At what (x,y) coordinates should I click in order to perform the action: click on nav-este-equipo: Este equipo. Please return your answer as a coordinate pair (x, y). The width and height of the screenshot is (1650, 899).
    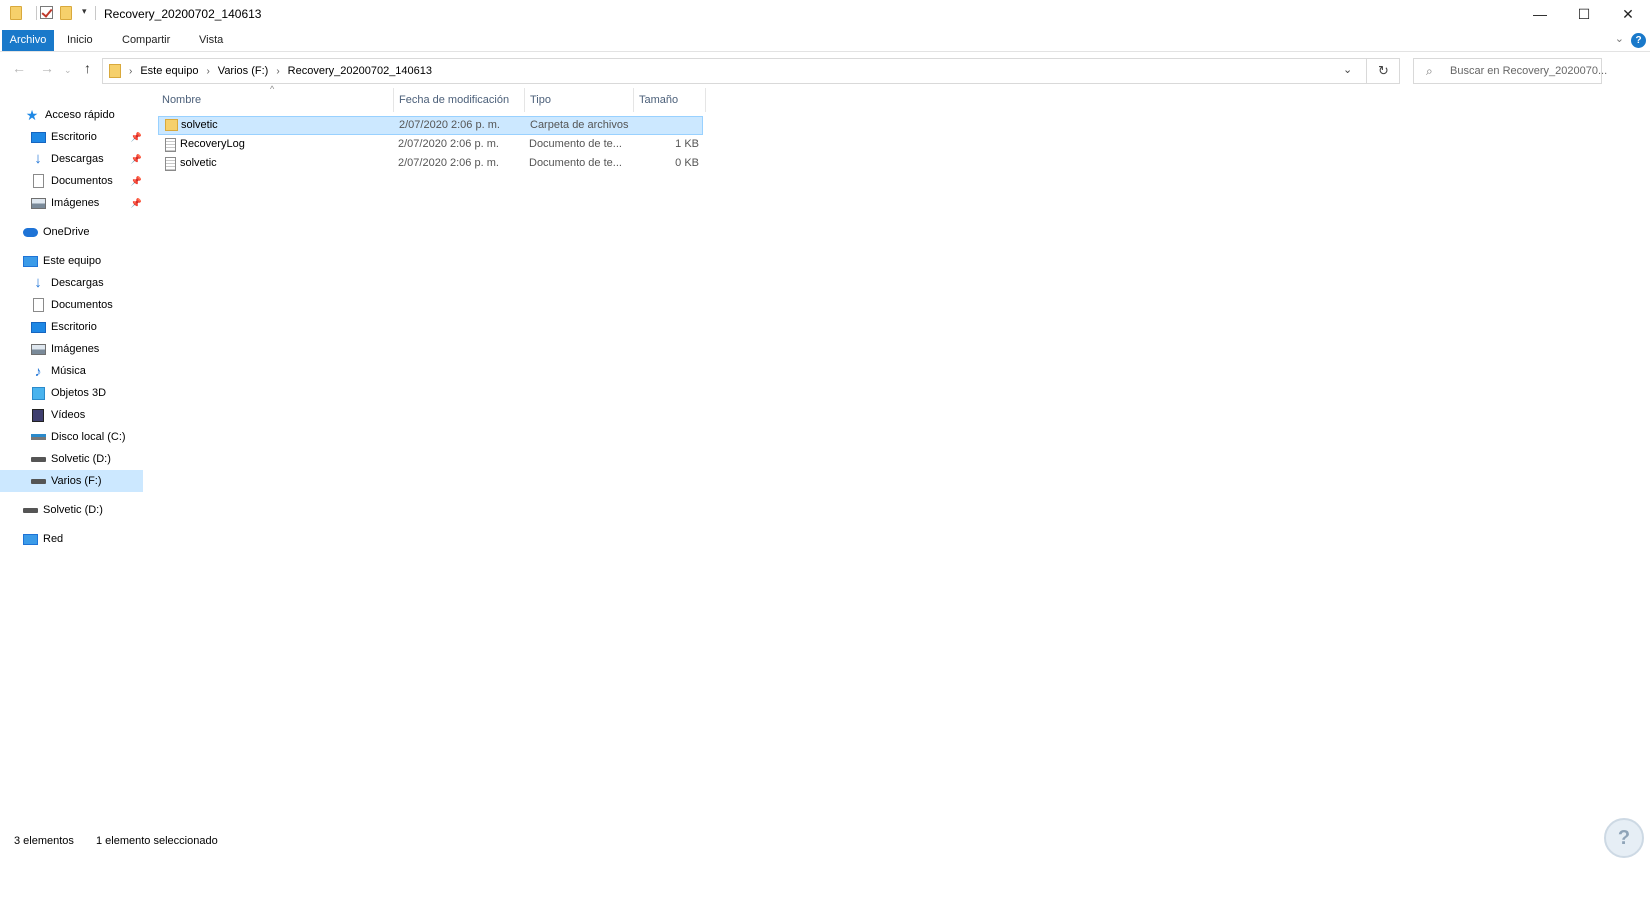
    Looking at the image, I should click on (75, 261).